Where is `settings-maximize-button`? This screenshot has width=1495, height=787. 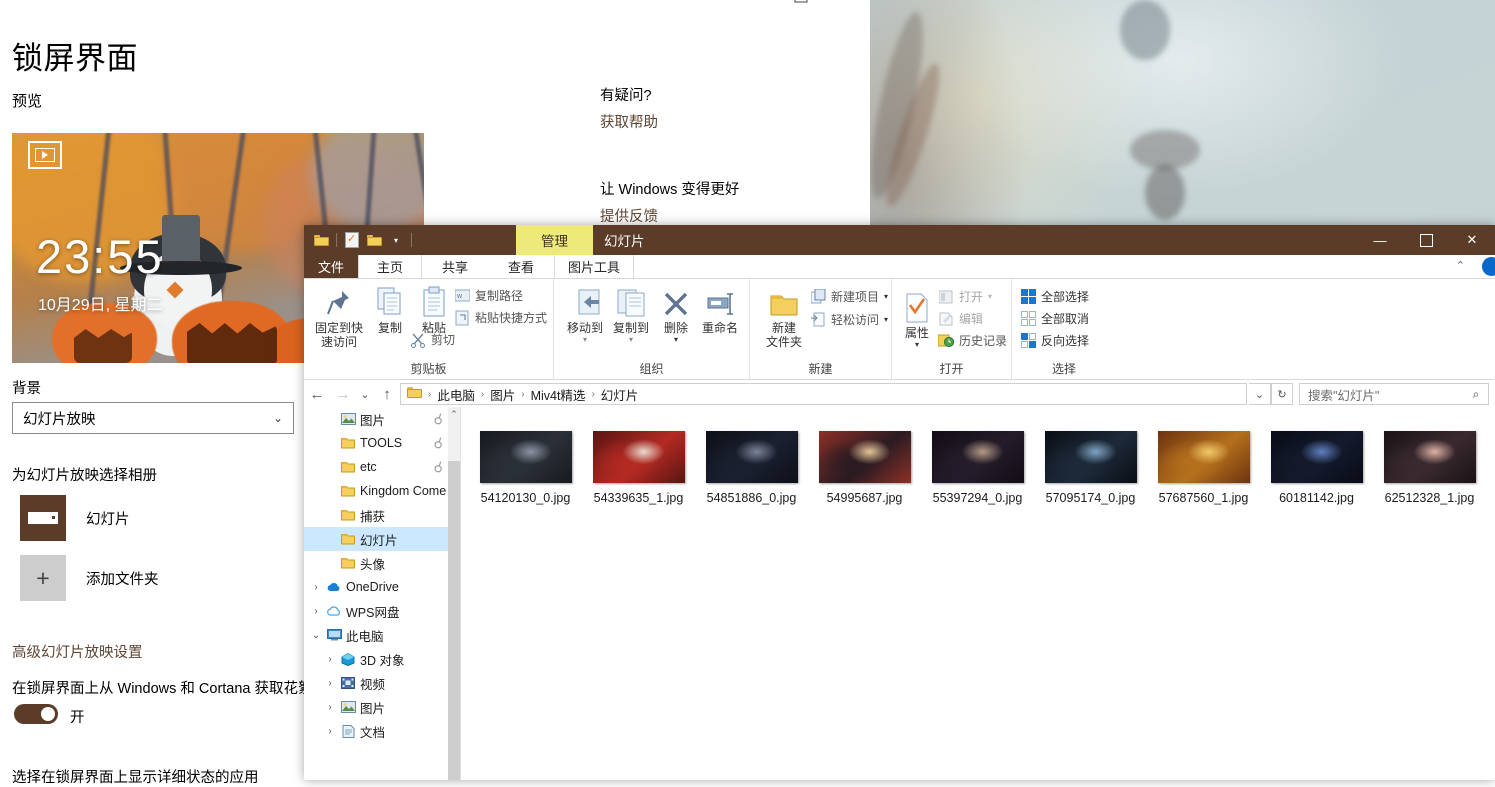
settings-maximize-button is located at coordinates (801, 5).